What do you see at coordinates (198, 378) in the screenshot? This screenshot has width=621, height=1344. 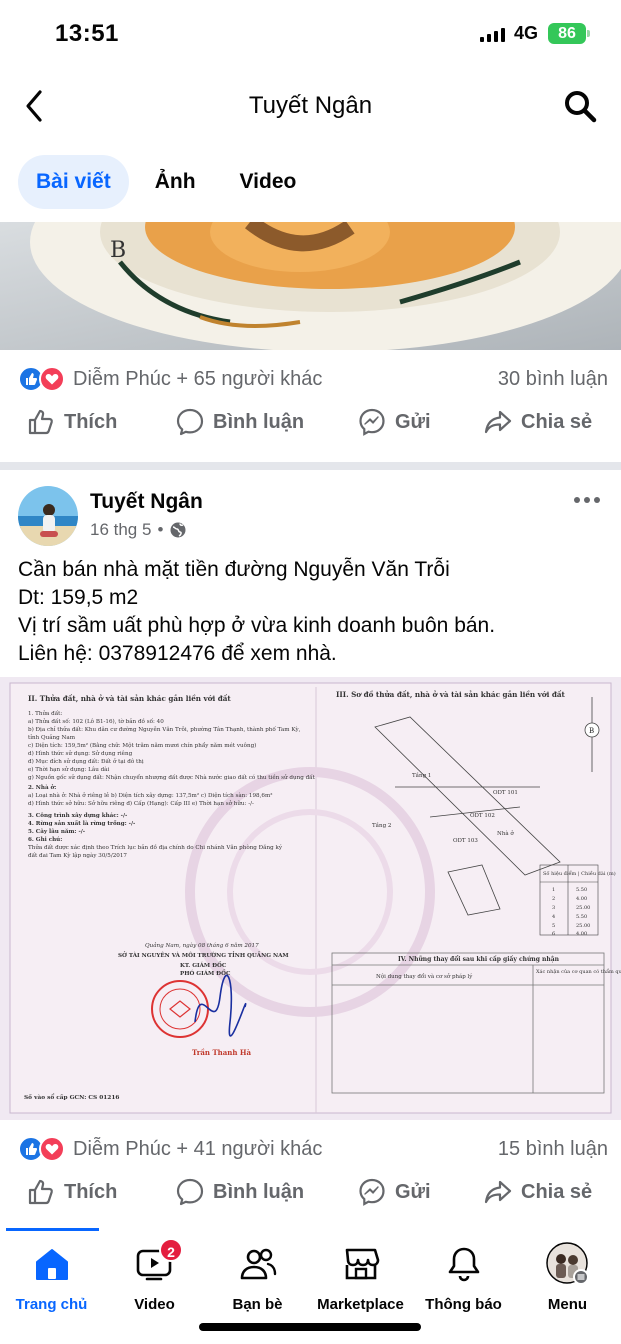 I see `reactors-text: Diễm Phúc + 65 người khác` at bounding box center [198, 378].